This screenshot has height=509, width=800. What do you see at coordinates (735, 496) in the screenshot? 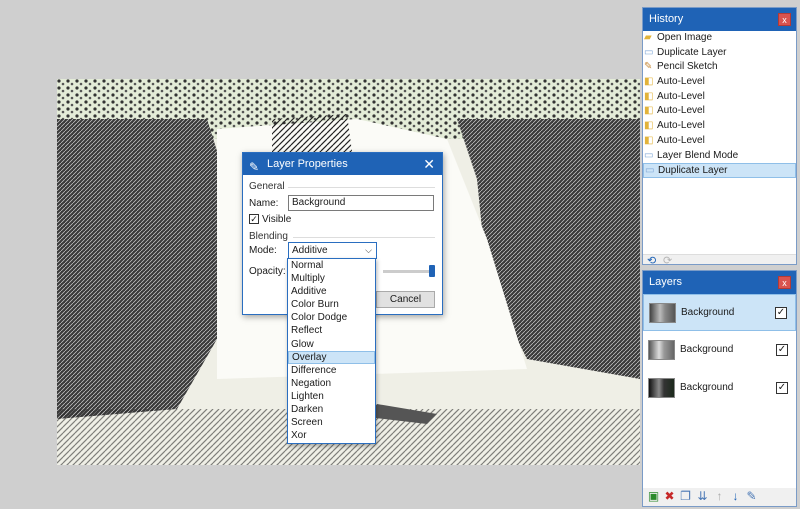
I see `move-layer-down-icon: ↓` at bounding box center [735, 496].